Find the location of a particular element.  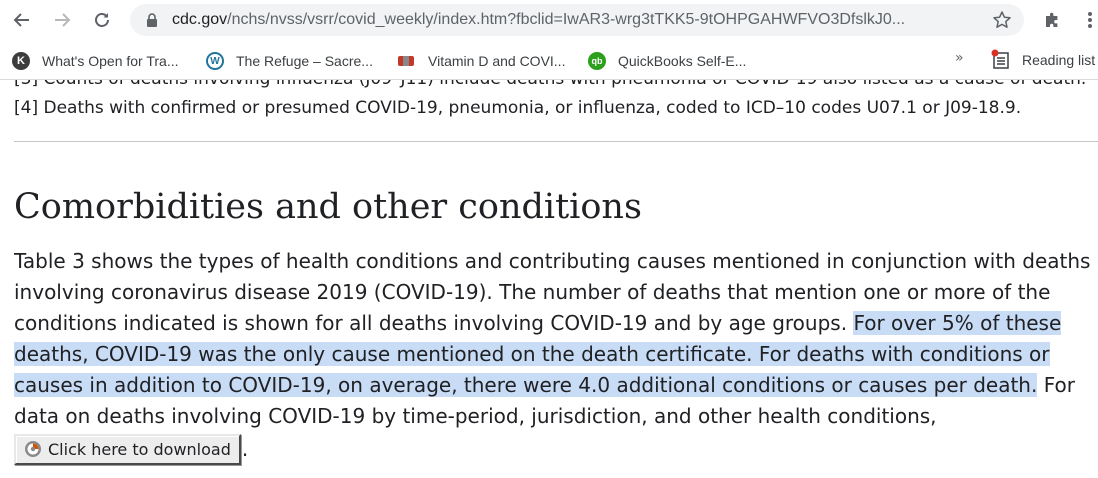

reload-icon is located at coordinates (102, 20).